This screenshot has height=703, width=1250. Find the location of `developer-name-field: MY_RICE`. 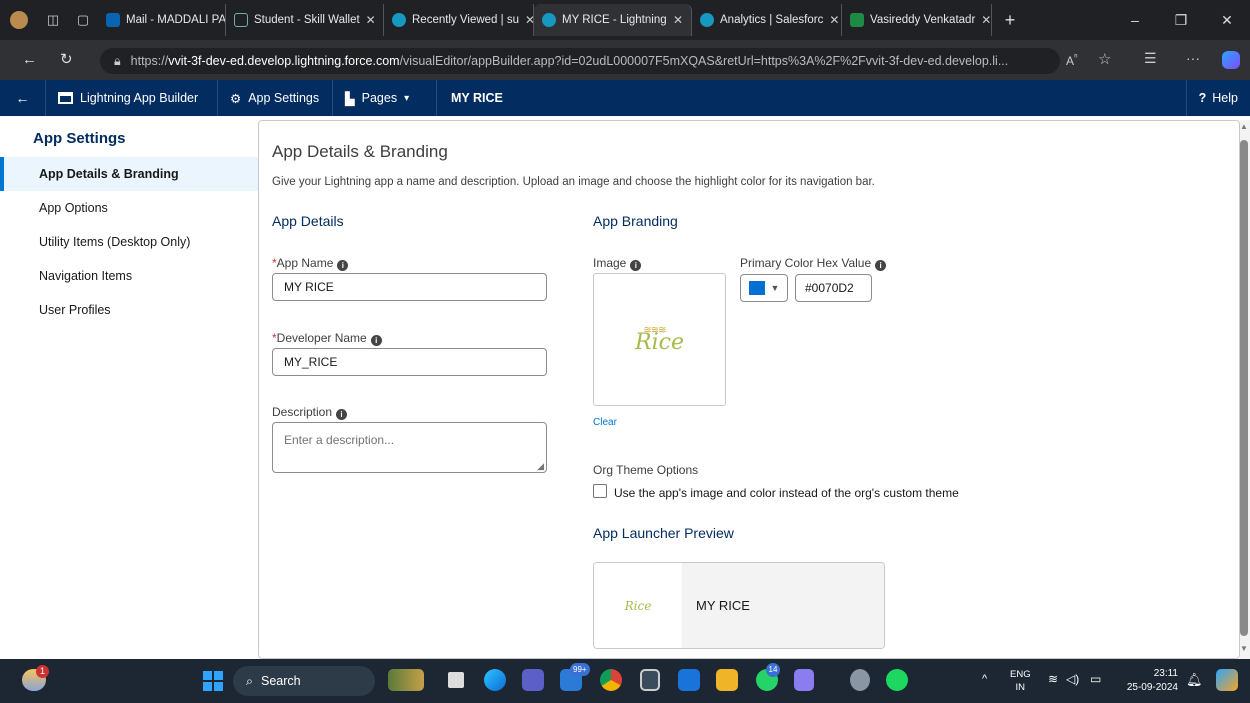

developer-name-field: MY_RICE is located at coordinates (409, 362).